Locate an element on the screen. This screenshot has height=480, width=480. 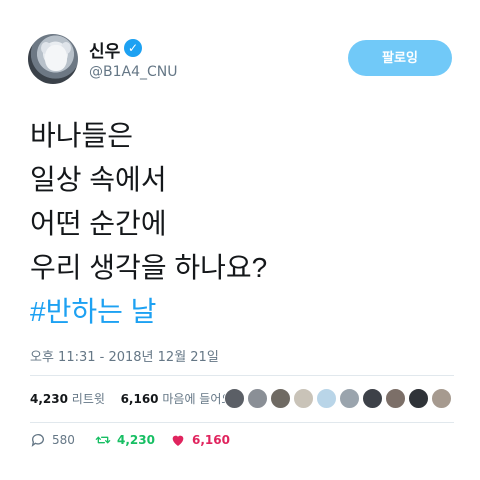
tweet-timestamp: 오후 11:31 - 2018년 12월 21일 is located at coordinates (124, 355).